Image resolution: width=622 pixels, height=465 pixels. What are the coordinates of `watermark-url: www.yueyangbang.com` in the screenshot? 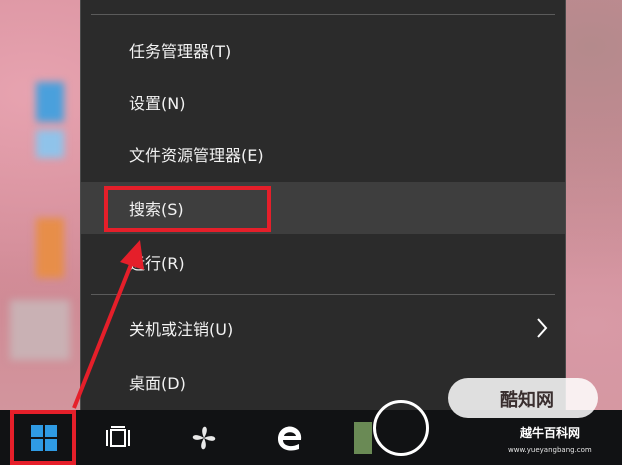 It's located at (550, 450).